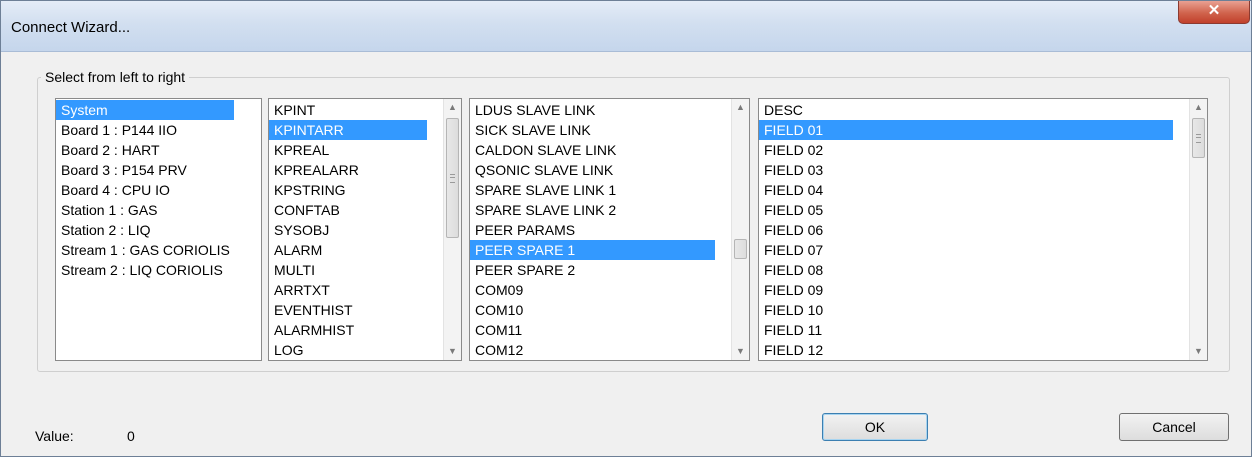 The image size is (1252, 457). I want to click on list-item: CONFTAB, so click(304, 210).